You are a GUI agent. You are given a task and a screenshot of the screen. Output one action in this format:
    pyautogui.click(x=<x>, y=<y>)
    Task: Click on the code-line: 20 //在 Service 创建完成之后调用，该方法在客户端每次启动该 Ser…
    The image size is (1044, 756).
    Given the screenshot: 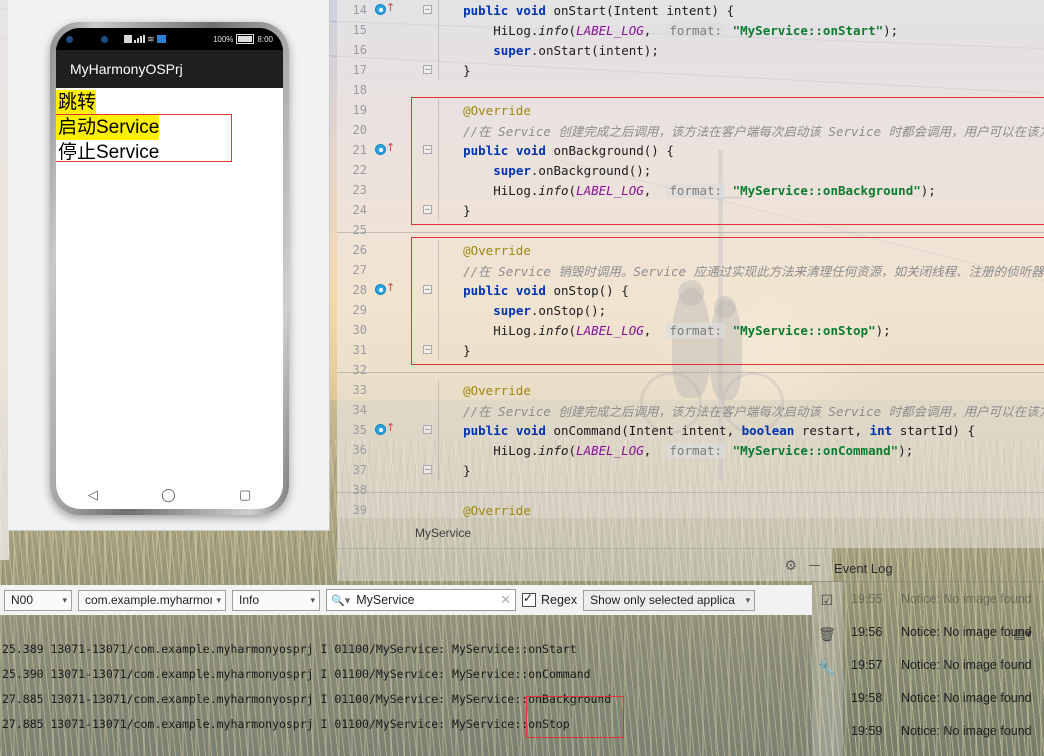 What is the action you would take?
    pyautogui.click(x=690, y=130)
    